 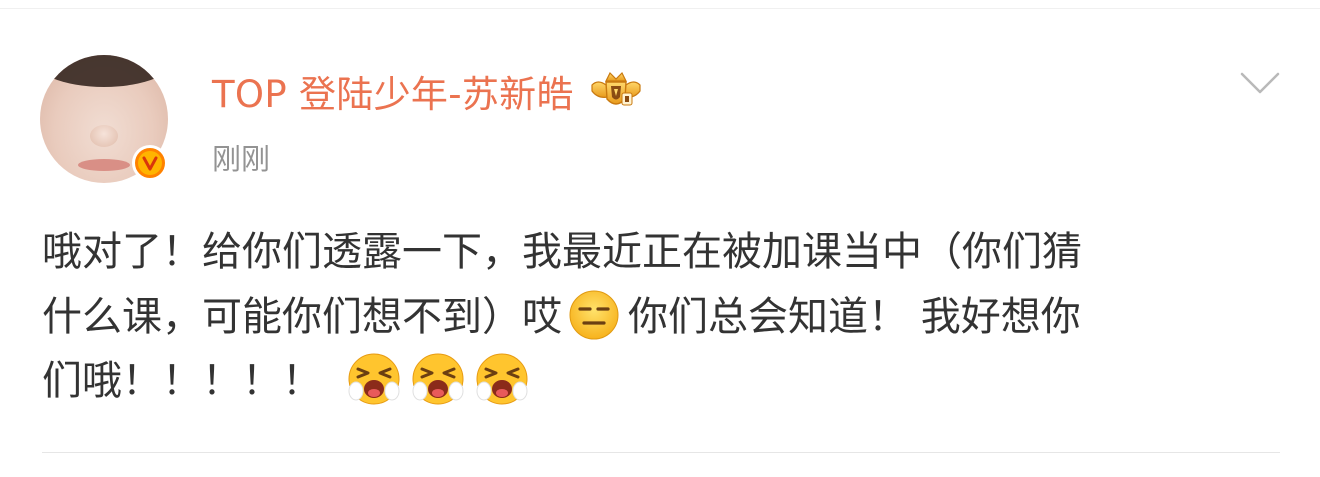 I want to click on post-divider, so click(x=661, y=452).